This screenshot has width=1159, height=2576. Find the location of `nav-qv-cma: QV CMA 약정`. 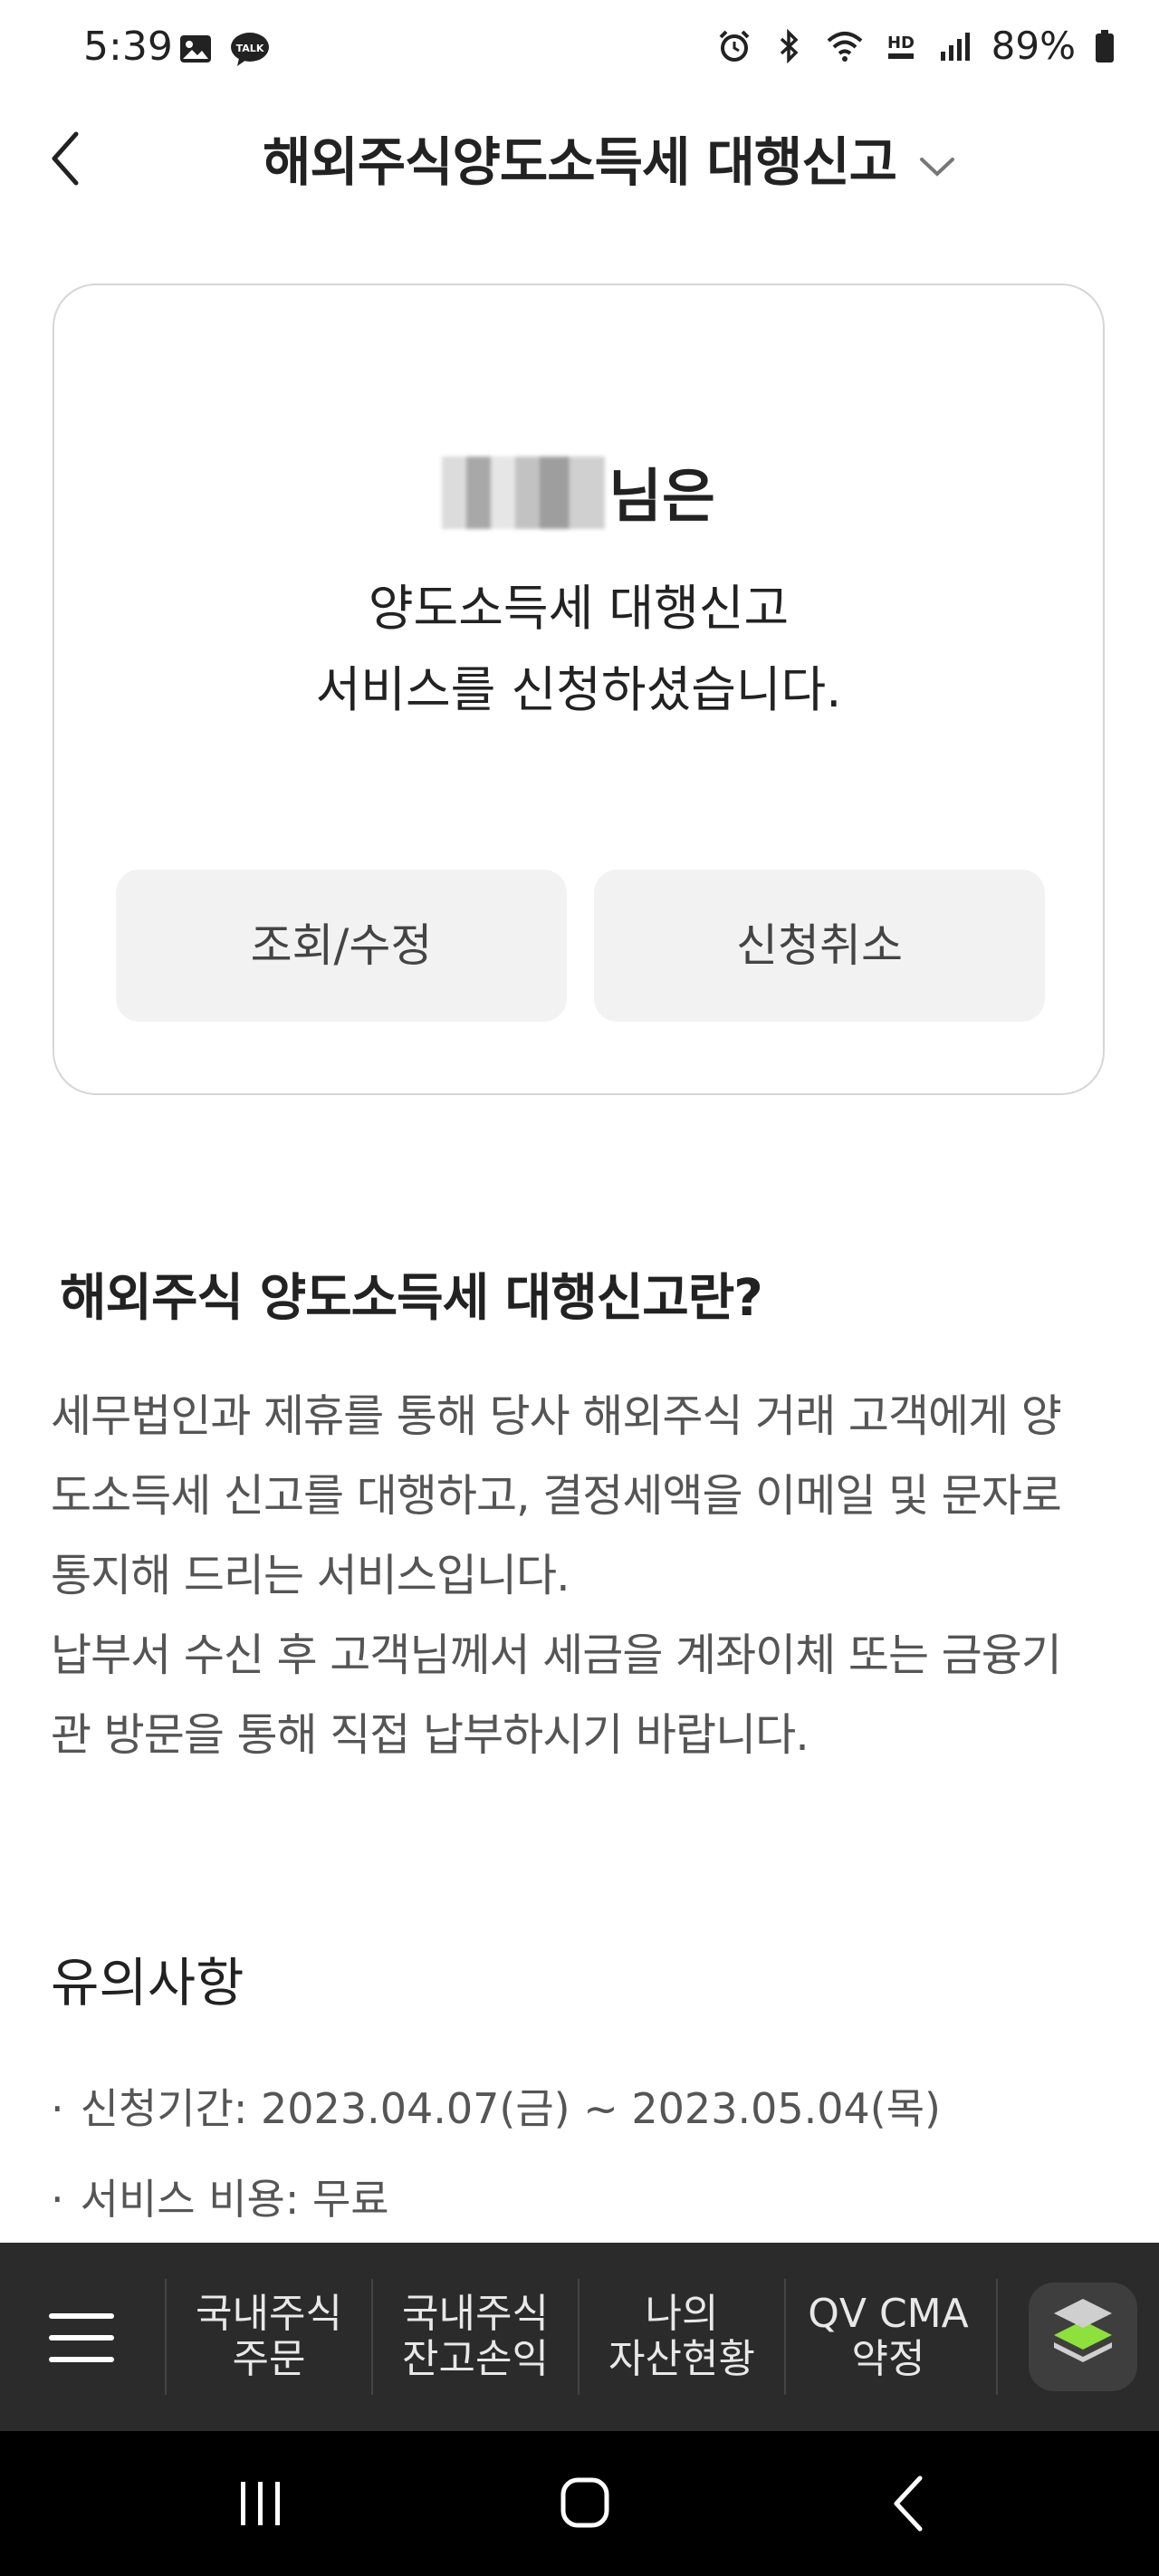

nav-qv-cma: QV CMA 약정 is located at coordinates (888, 2337).